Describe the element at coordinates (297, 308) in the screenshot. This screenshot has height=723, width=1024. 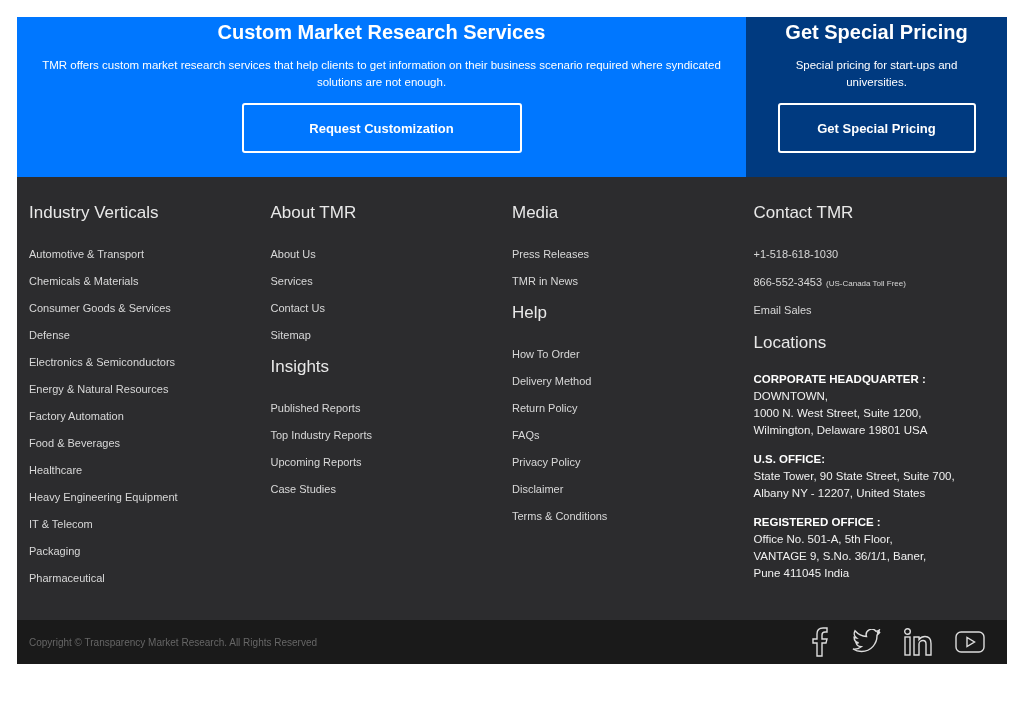
I see `footer-link: Contact Us` at that location.